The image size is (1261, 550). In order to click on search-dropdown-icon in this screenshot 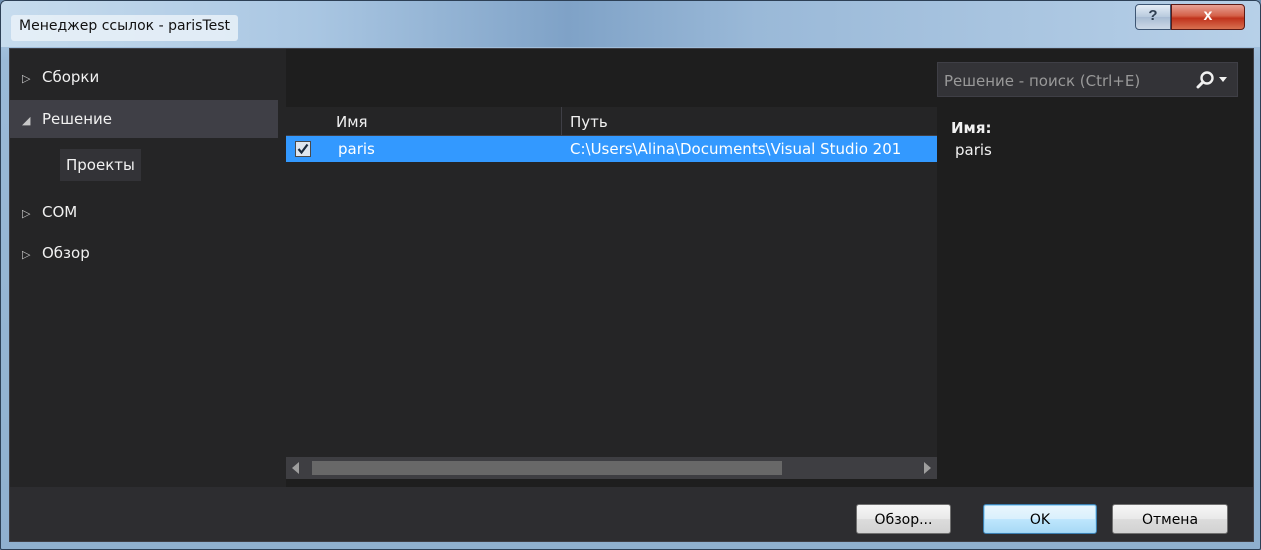, I will do `click(1223, 79)`.